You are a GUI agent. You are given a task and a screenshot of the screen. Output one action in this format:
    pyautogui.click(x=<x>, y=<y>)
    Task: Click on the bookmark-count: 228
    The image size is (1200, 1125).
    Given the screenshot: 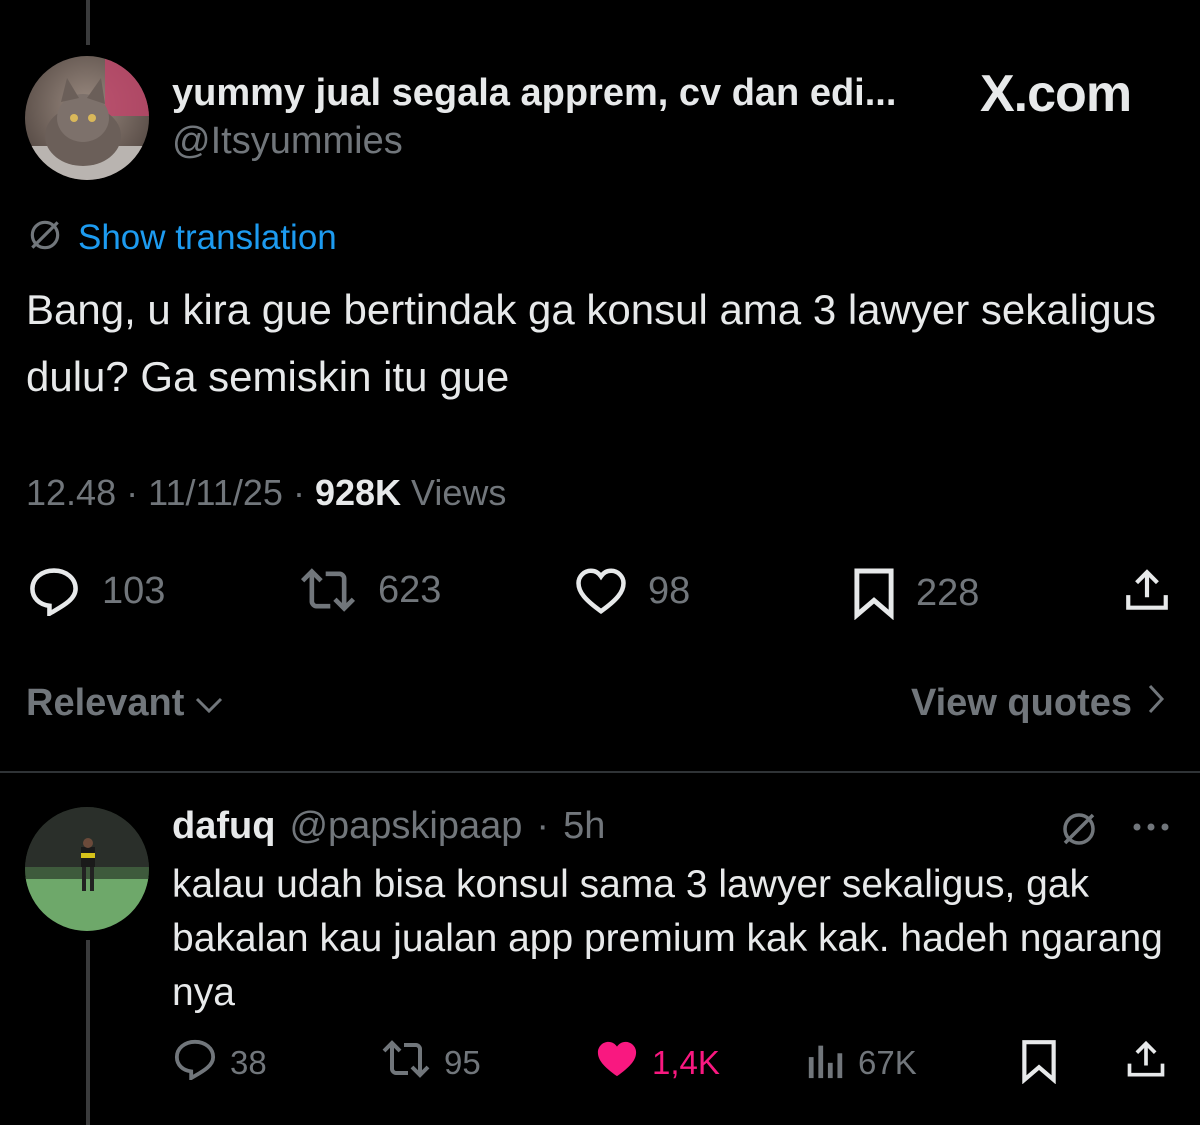 What is the action you would take?
    pyautogui.click(x=948, y=592)
    